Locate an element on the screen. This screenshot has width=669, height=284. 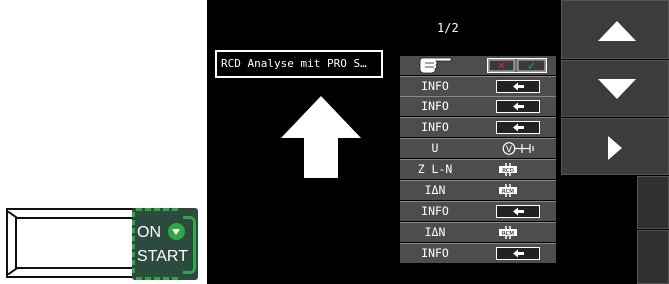
row-label: Z L-N is located at coordinates (435, 169).